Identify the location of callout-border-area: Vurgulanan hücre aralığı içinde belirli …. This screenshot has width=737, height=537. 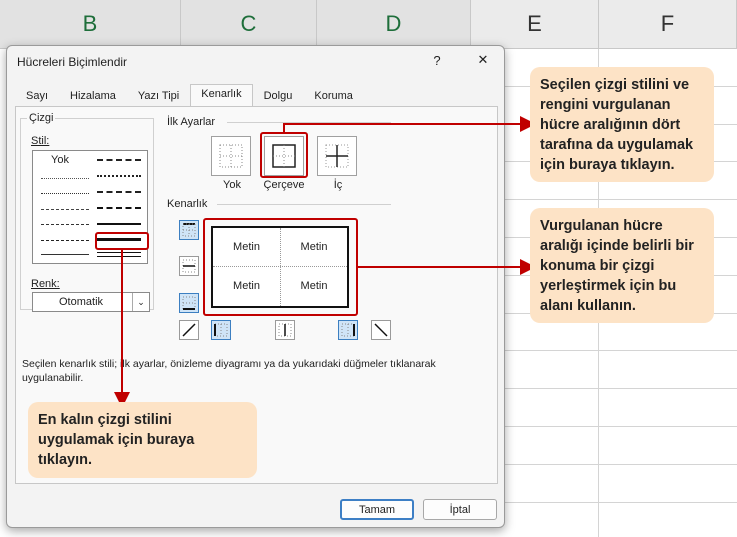
(622, 265).